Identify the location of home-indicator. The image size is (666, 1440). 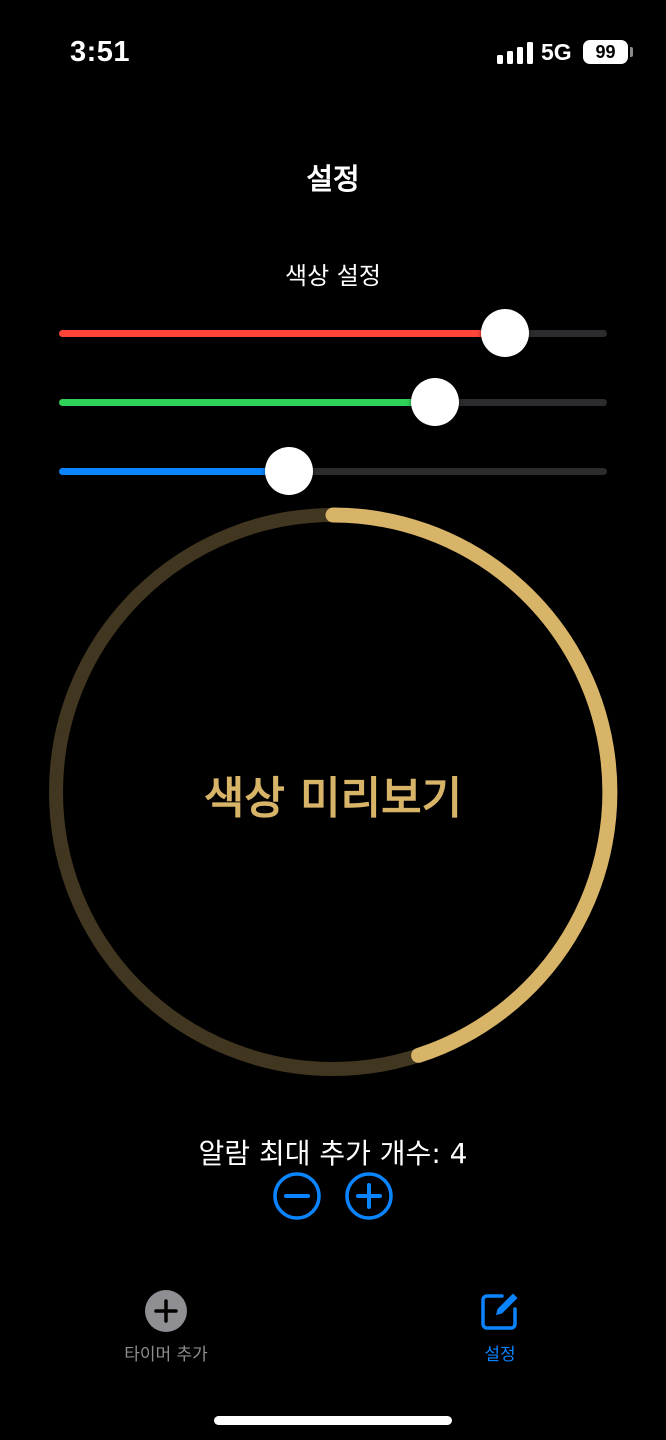
(333, 1420).